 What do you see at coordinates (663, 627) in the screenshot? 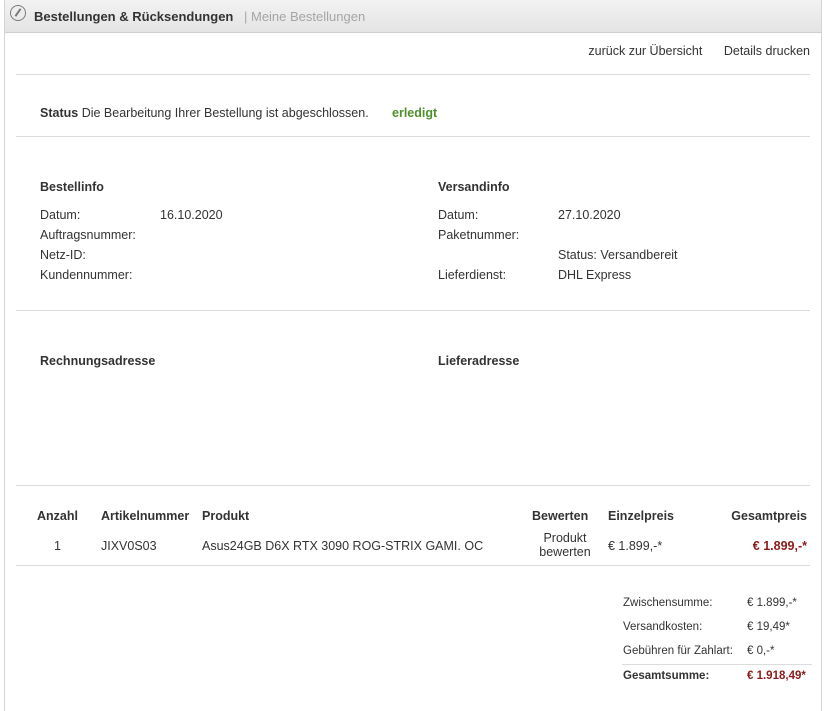
I see `shipping-cost-label: Versandkosten:` at bounding box center [663, 627].